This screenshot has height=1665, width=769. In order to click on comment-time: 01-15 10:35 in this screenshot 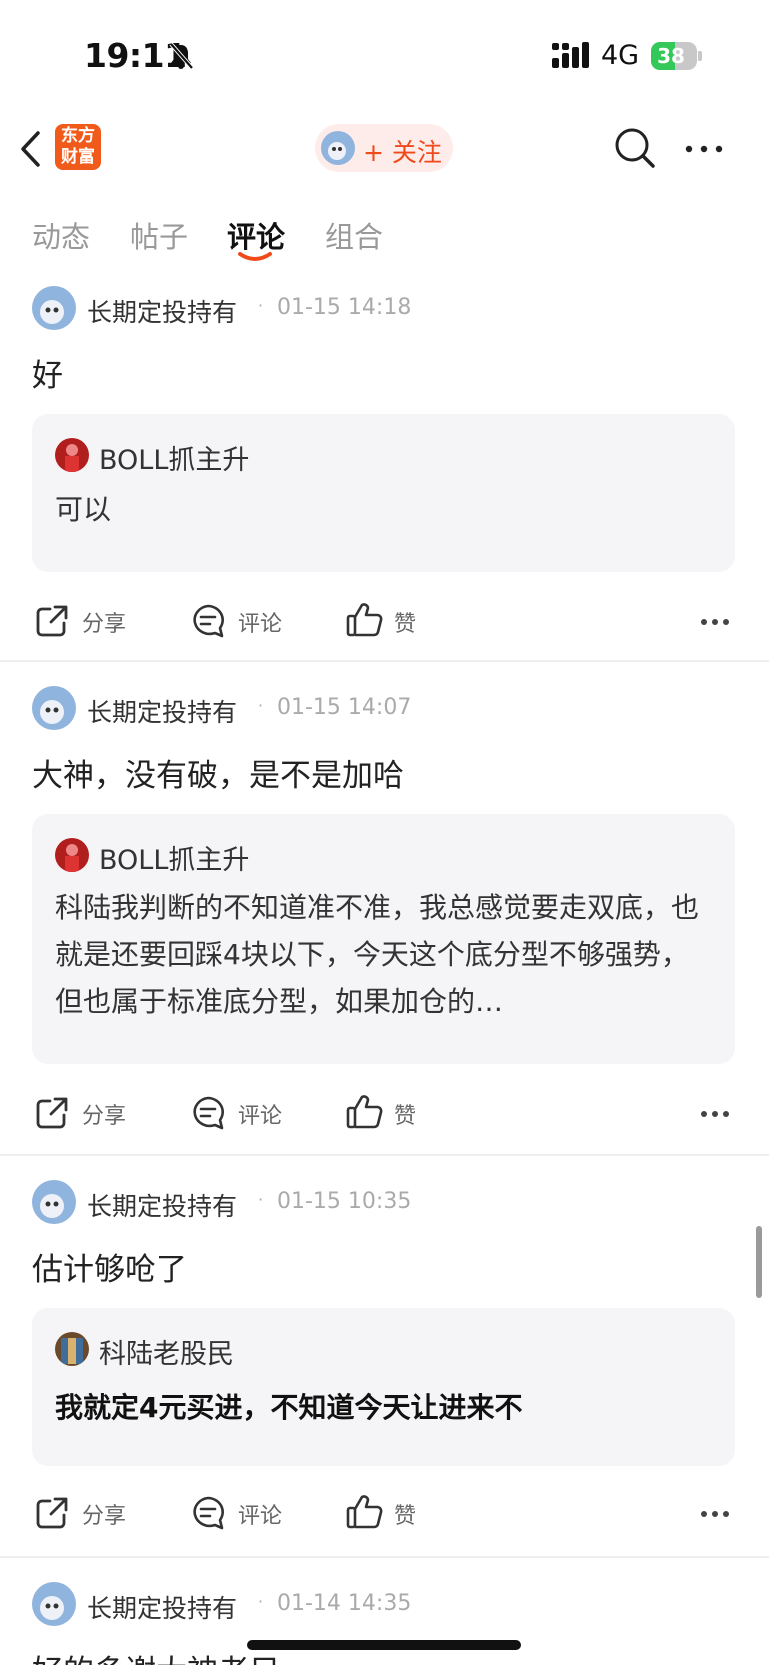, I will do `click(344, 1201)`.